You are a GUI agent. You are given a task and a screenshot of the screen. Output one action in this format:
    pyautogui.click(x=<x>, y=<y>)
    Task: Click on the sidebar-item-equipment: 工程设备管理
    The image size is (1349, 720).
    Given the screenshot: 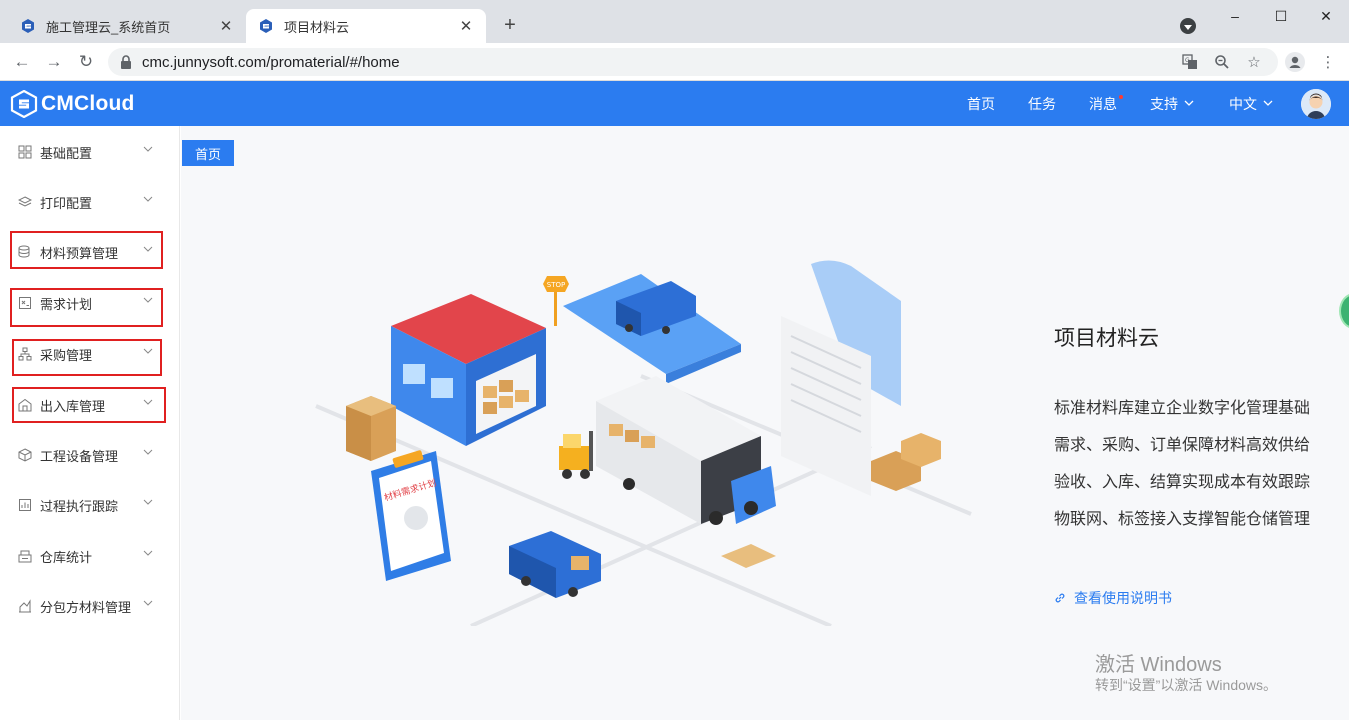 What is the action you would take?
    pyautogui.click(x=88, y=455)
    